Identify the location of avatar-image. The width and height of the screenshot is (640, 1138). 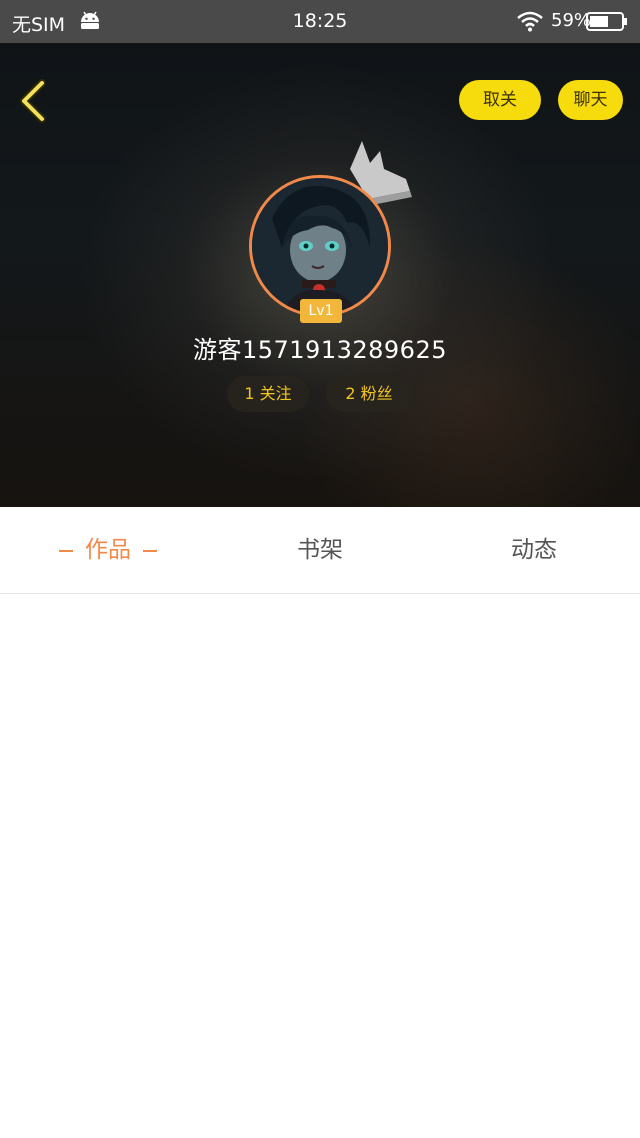
(320, 246).